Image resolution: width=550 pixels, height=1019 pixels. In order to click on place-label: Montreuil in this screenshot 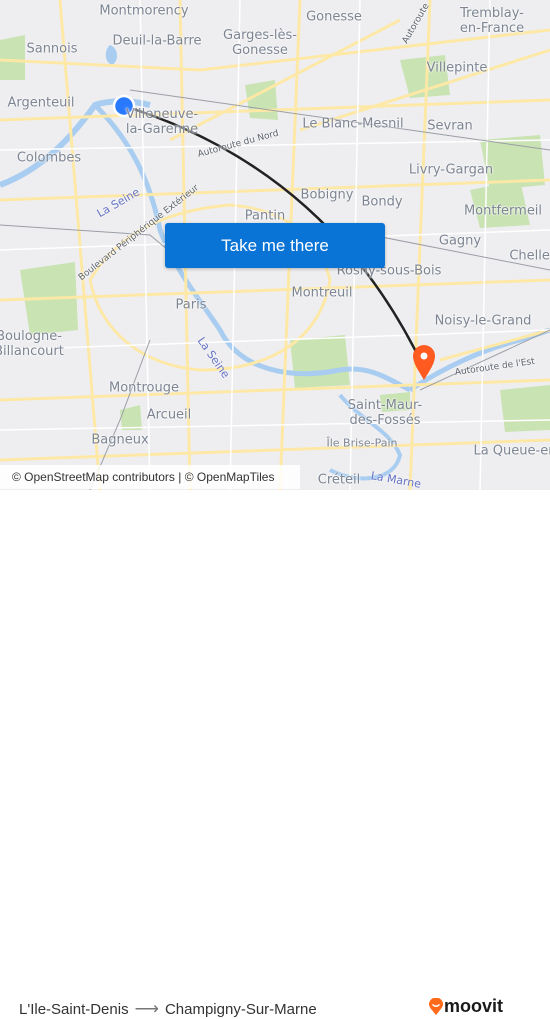, I will do `click(322, 293)`.